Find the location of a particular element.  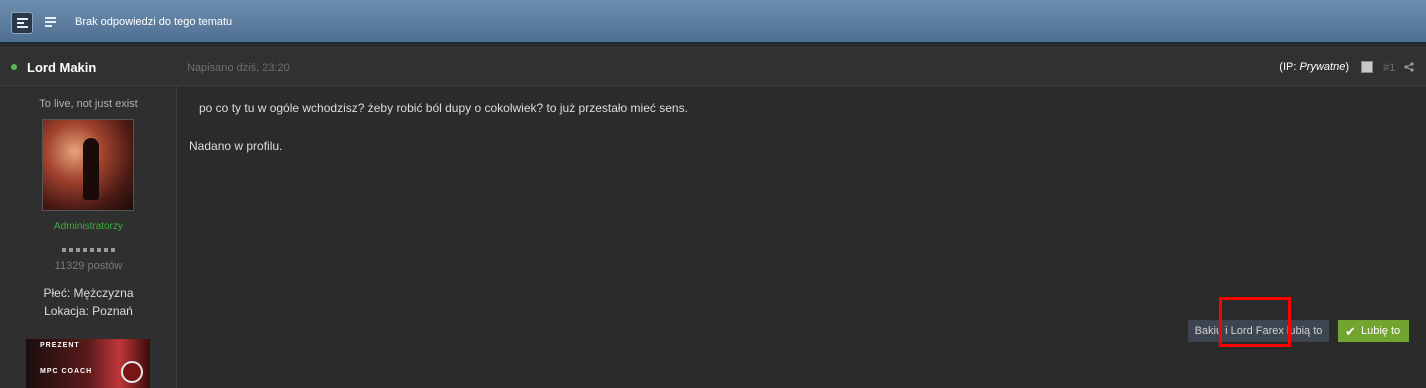

badge-line1: PREZENT is located at coordinates (60, 345).